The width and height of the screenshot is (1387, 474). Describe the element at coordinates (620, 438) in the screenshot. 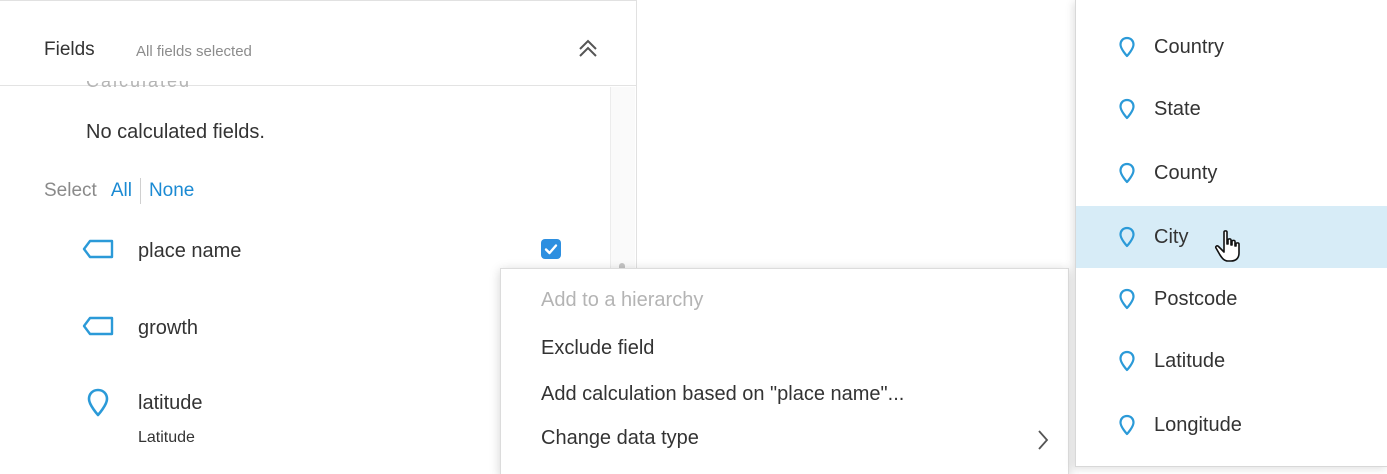

I see `menu-item-change-data-type: Change data type` at that location.